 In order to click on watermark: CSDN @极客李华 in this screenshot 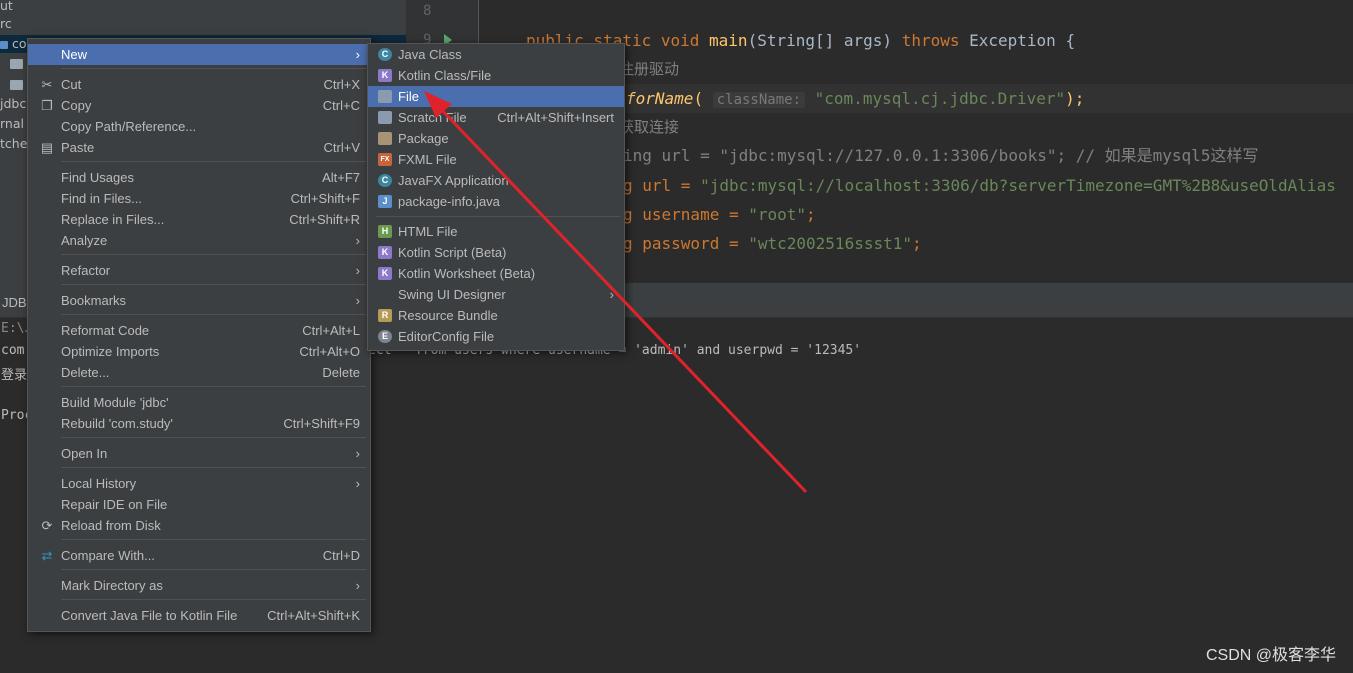, I will do `click(1270, 655)`.